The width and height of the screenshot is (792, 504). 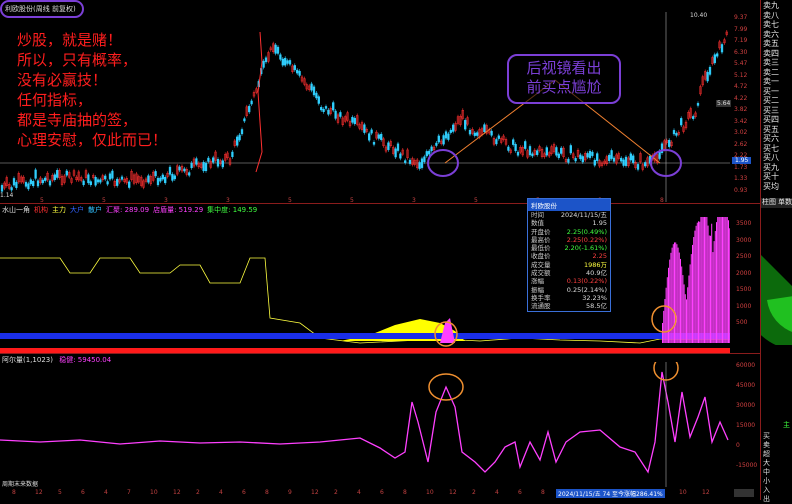 What do you see at coordinates (583, 215) in the screenshot?
I see `info-value: 2024/11/15/五` at bounding box center [583, 215].